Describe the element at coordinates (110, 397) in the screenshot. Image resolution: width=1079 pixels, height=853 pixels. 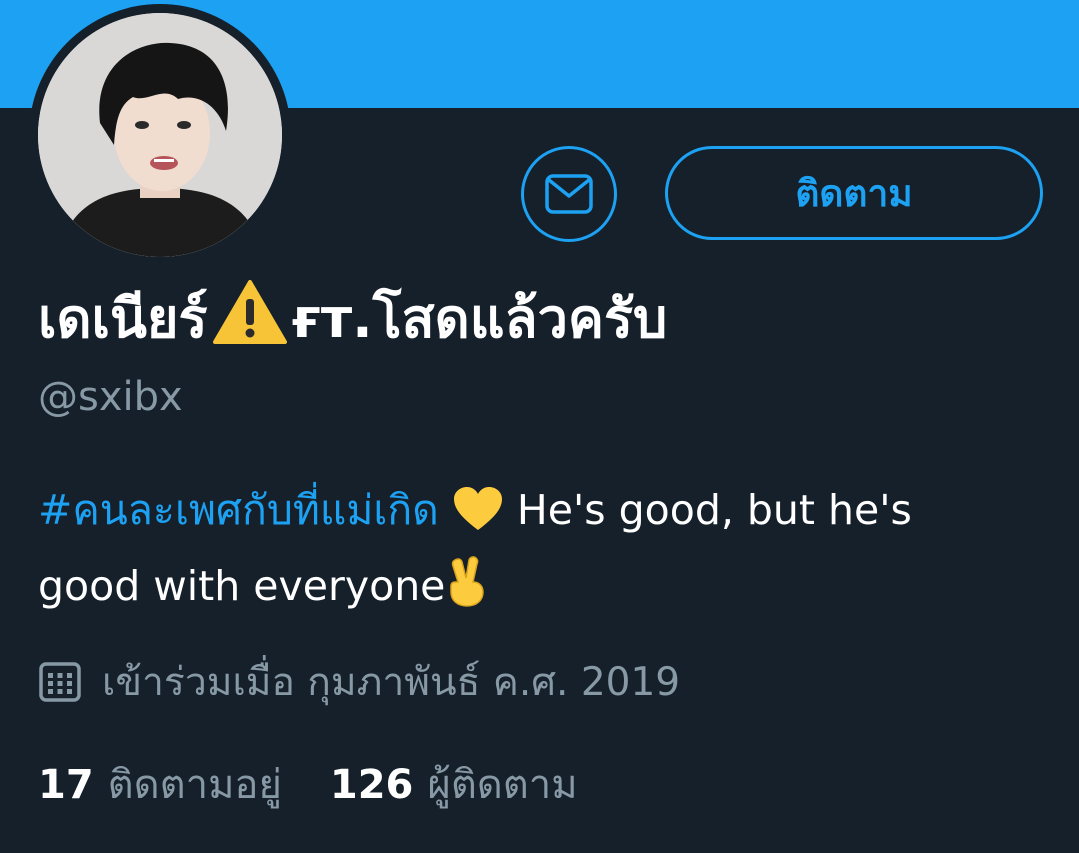
I see `profile-handle: @sxibx` at that location.